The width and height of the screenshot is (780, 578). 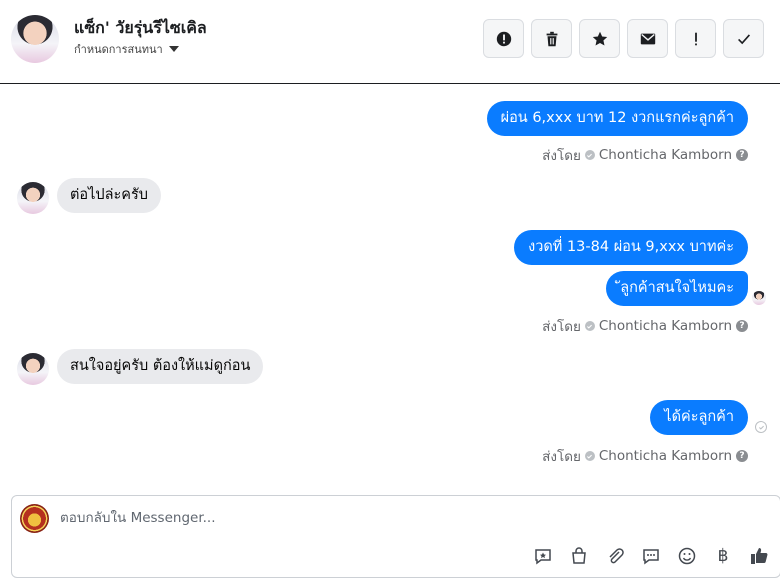 I want to click on like-button, so click(x=759, y=556).